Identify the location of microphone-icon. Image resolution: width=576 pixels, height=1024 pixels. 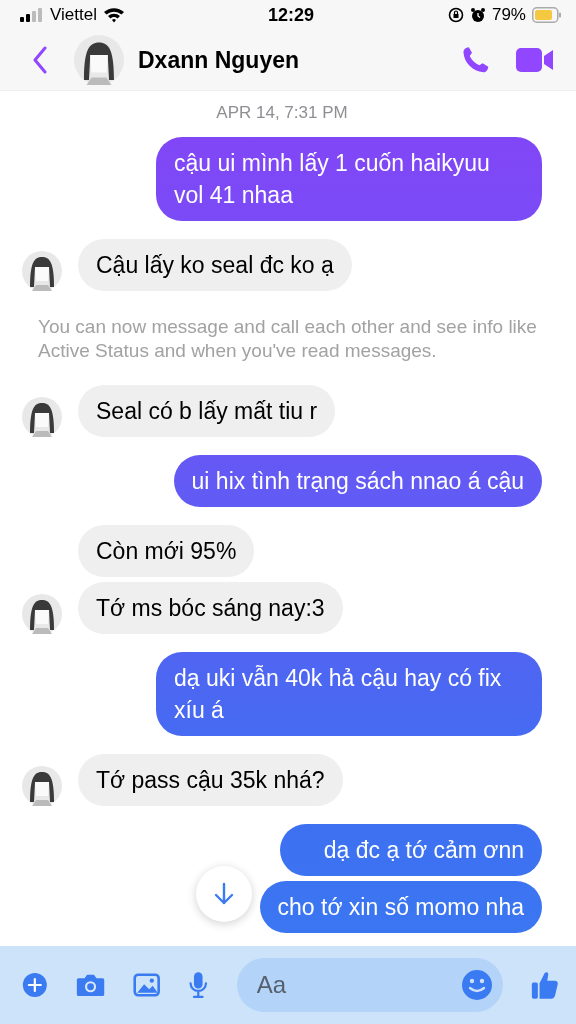
(198, 985).